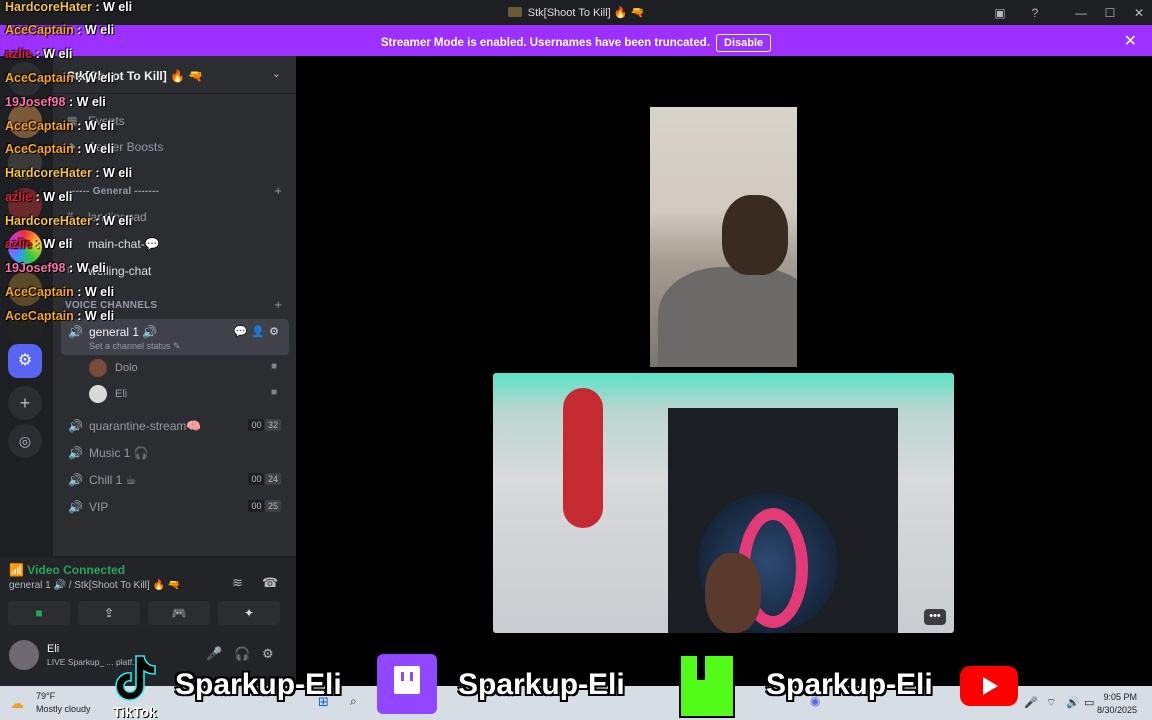  Describe the element at coordinates (1110, 13) in the screenshot. I see `maximize-button: ☐` at that location.